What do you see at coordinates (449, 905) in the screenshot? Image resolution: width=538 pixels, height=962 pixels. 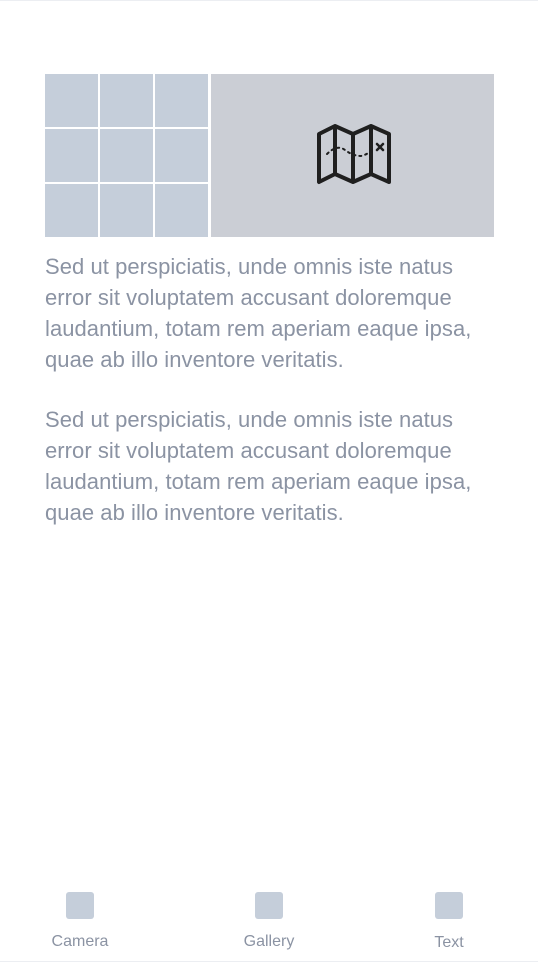 I see `text-icon` at bounding box center [449, 905].